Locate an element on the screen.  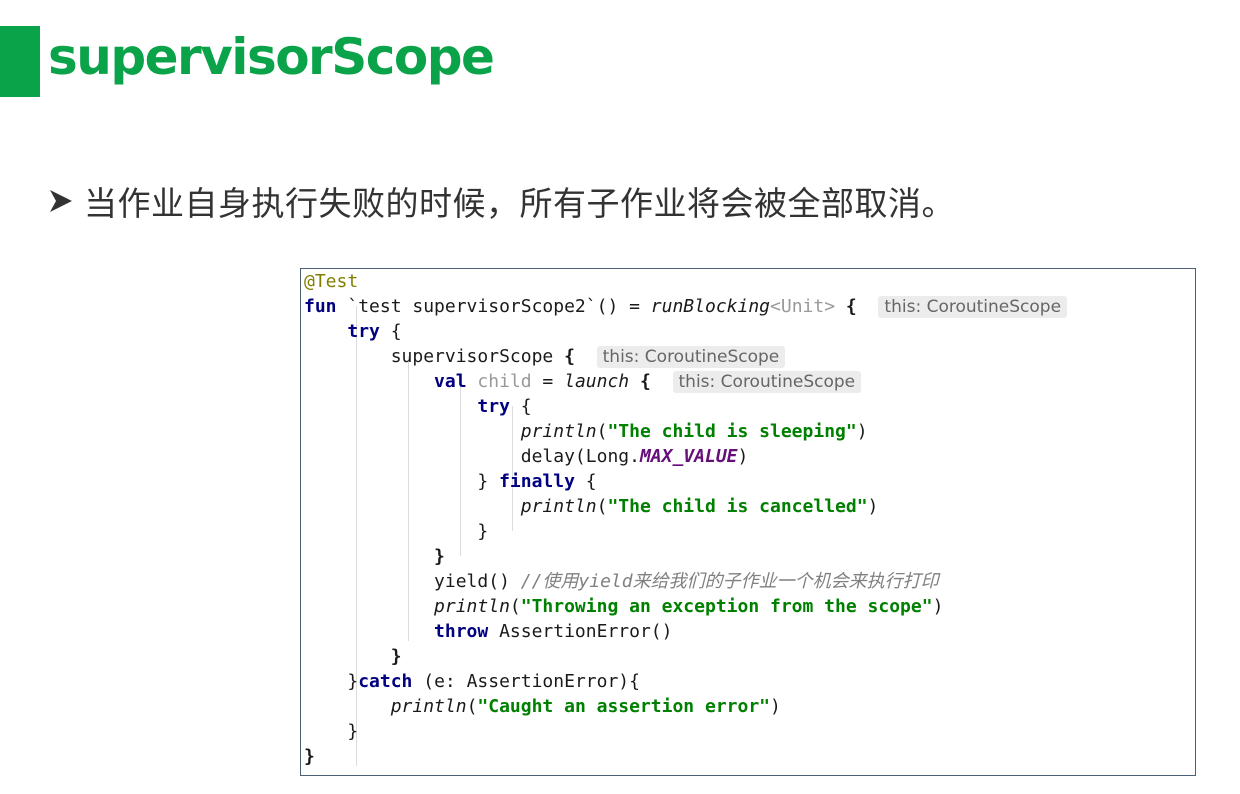
code-keyword: catch is located at coordinates (385, 681).